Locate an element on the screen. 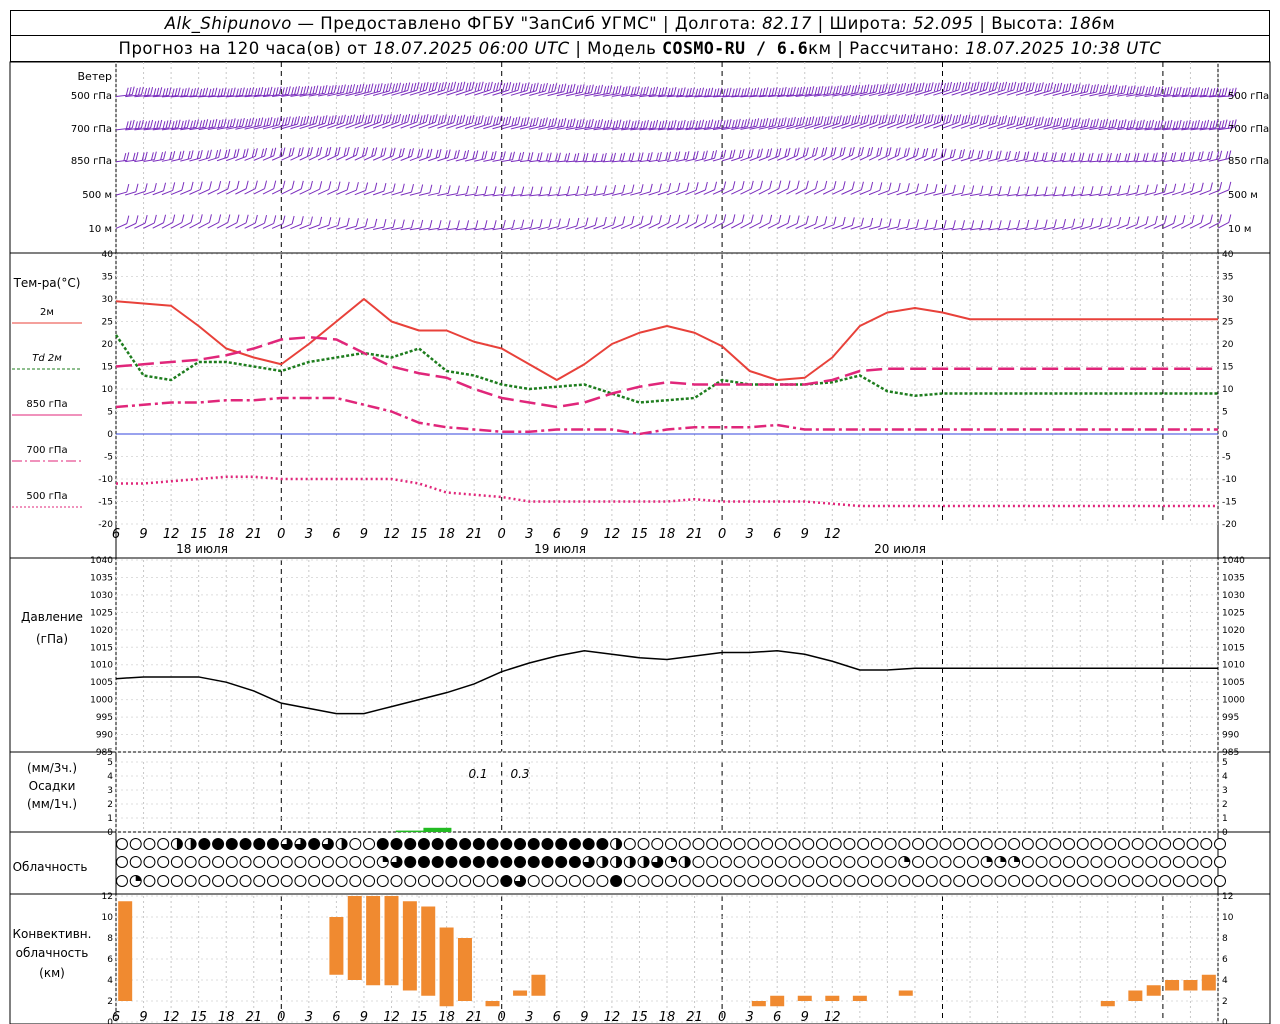 The height and width of the screenshot is (1024, 1280). temp-y-tick-label-right: 5 is located at coordinates (1225, 413).